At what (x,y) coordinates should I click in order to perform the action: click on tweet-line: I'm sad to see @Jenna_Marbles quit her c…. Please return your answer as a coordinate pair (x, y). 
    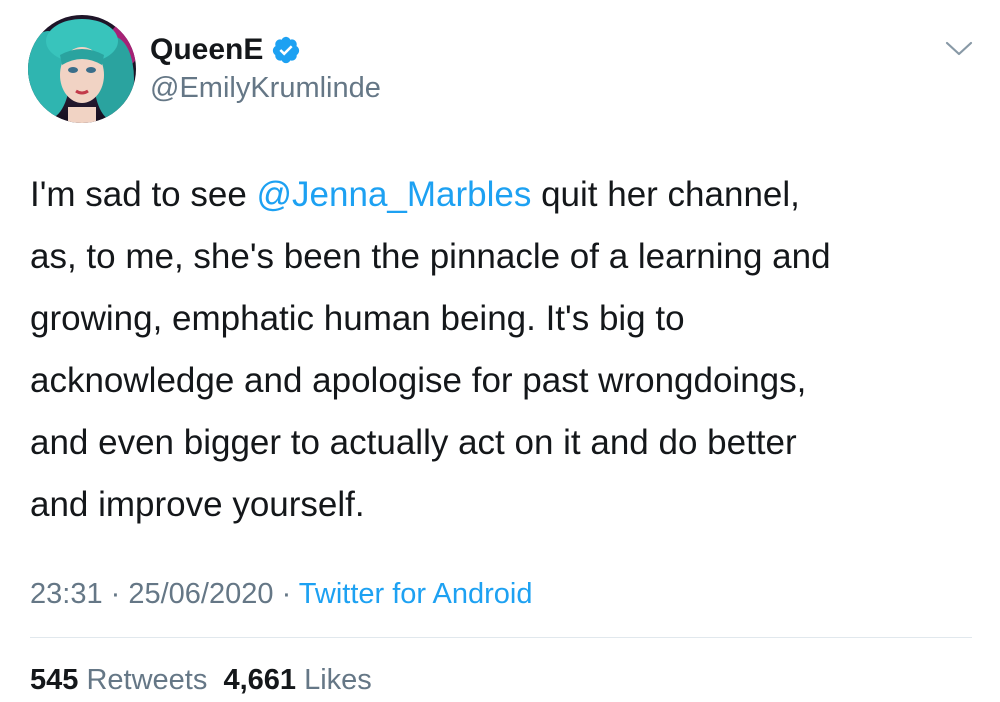
    Looking at the image, I should click on (505, 195).